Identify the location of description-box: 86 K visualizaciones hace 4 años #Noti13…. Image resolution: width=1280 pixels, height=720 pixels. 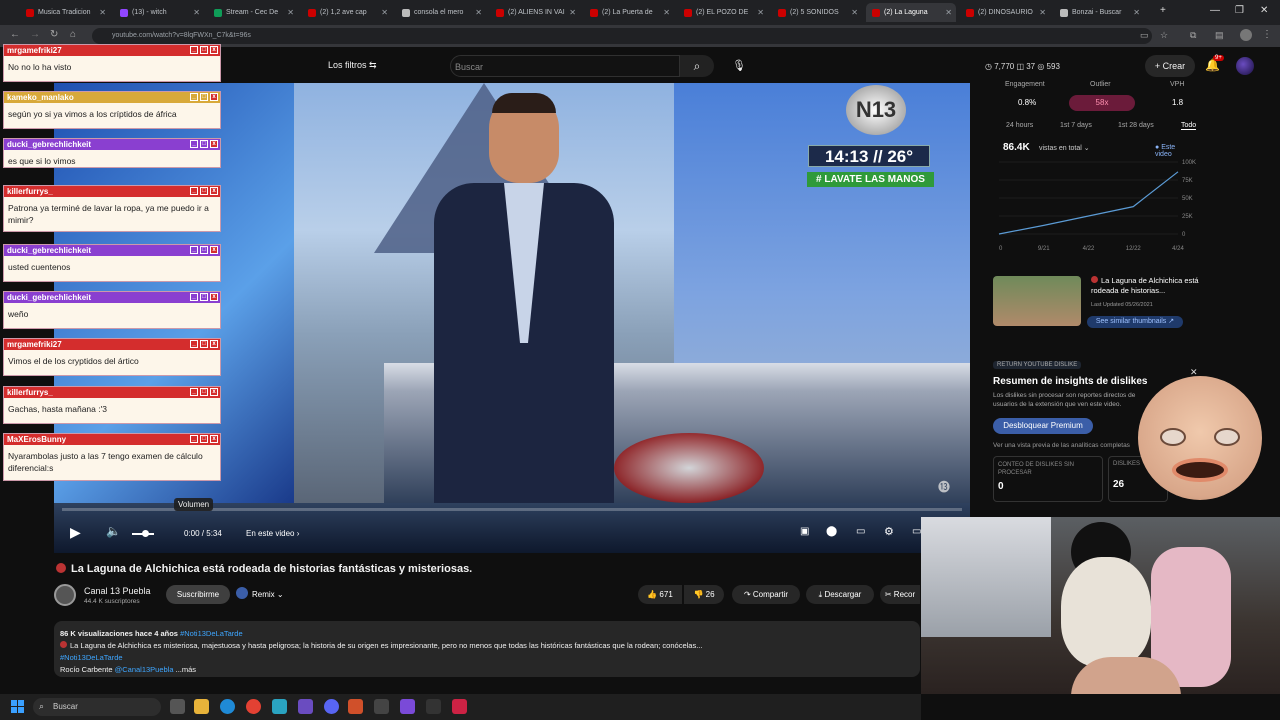
(487, 649).